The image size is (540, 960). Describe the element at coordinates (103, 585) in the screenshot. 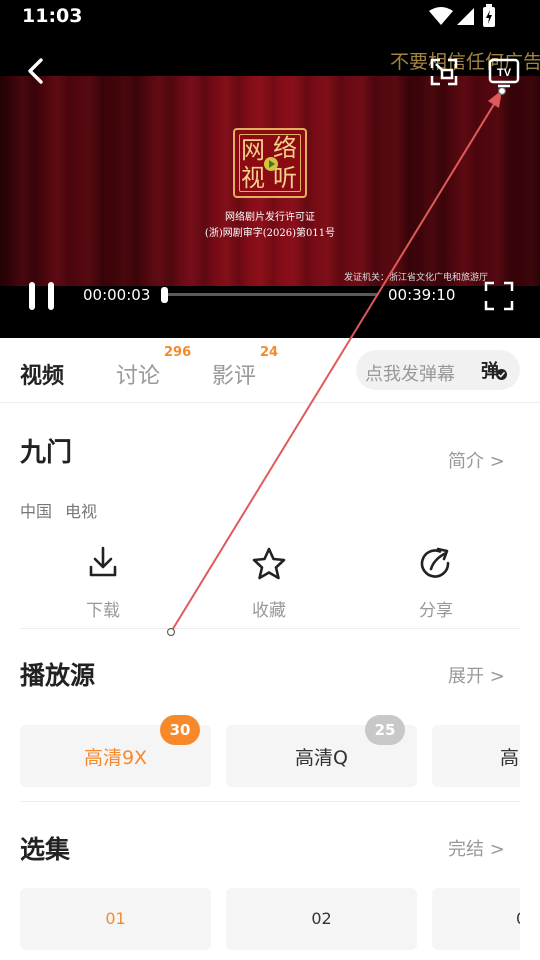

I see `download-button: 下载` at that location.